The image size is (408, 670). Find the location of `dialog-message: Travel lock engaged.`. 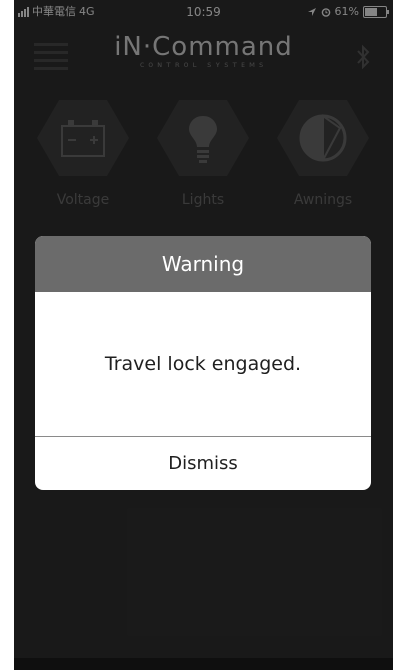

dialog-message: Travel lock engaged. is located at coordinates (203, 364).